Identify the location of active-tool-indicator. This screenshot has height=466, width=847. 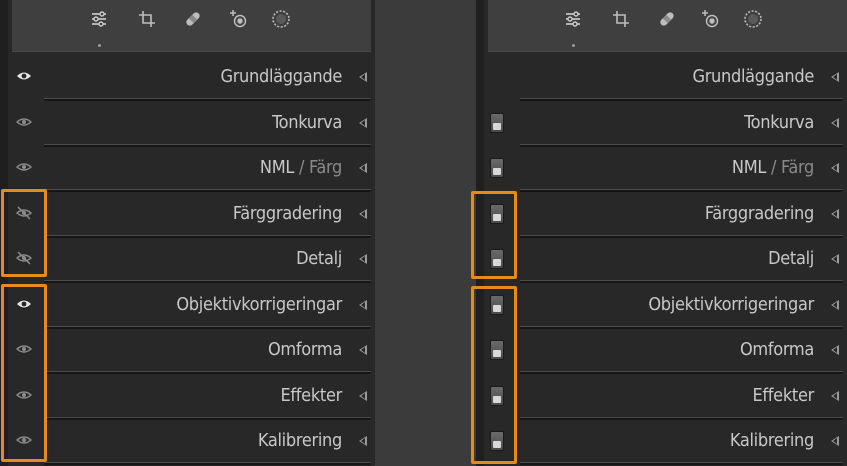
(573, 45).